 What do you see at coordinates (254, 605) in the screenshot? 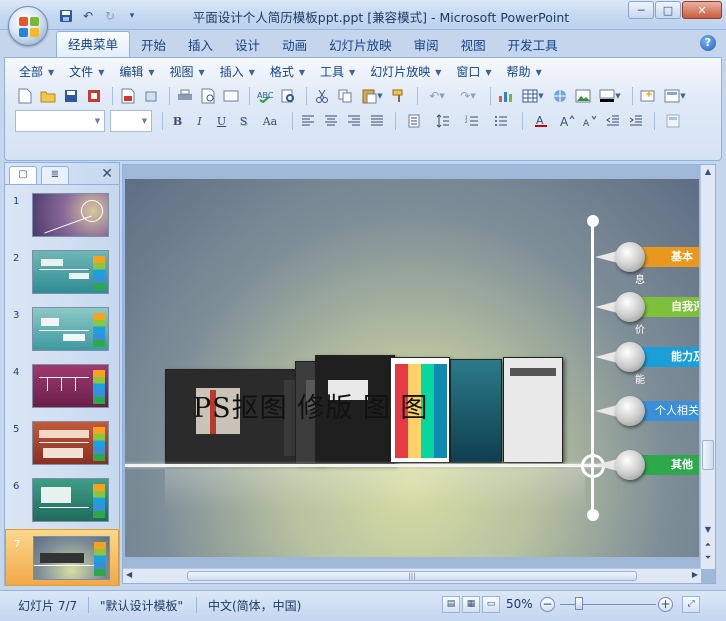
I see `language-indicator: 中文(简体，中国)` at bounding box center [254, 605].